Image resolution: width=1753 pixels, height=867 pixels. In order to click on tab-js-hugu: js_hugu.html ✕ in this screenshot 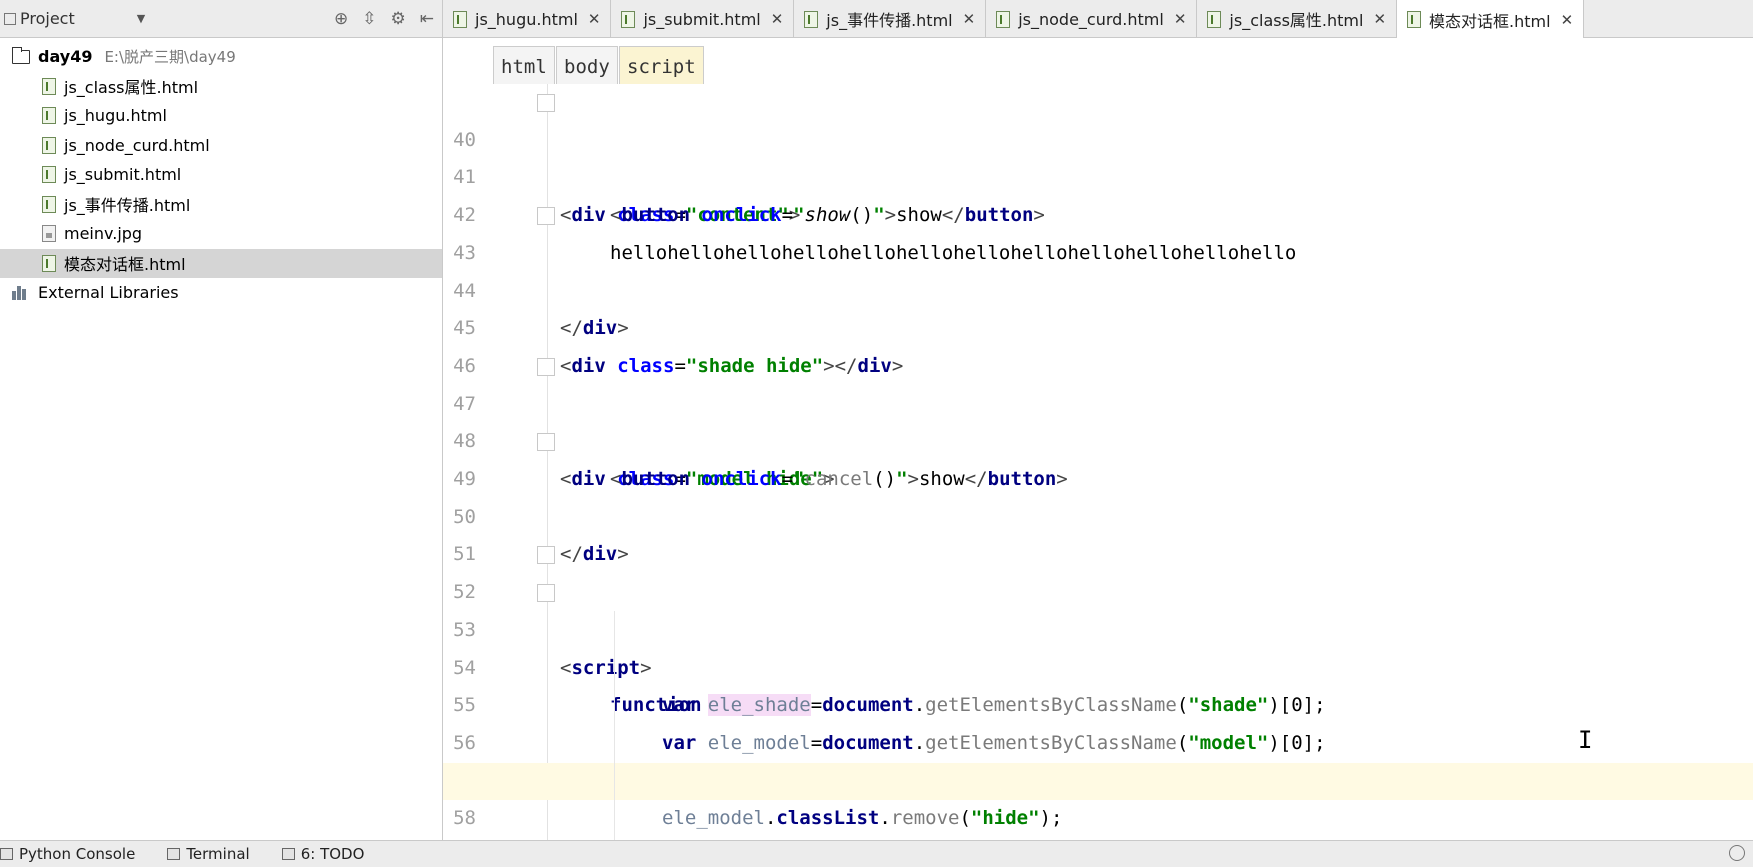, I will do `click(527, 19)`.